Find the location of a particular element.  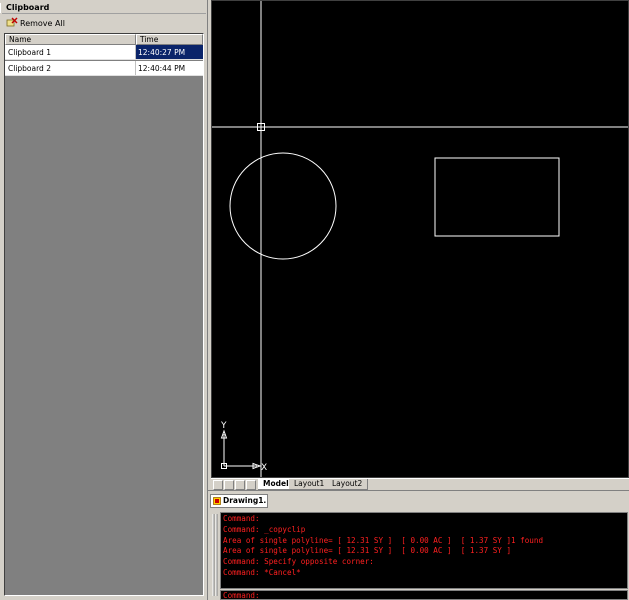

first-layout-button is located at coordinates (218, 485).